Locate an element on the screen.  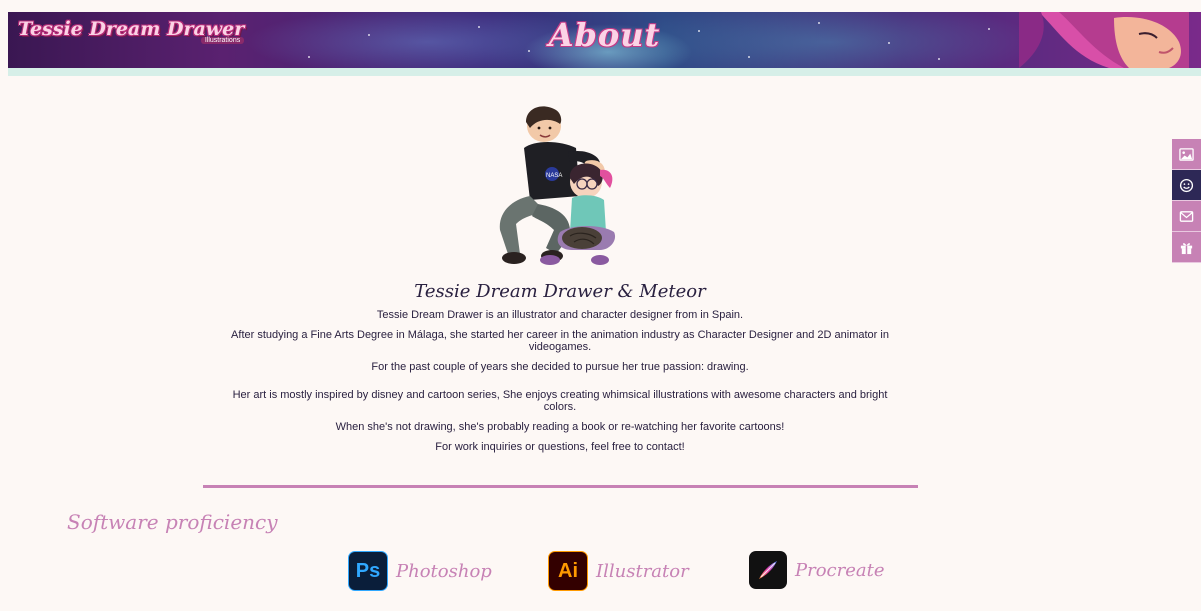
header-accent-strip is located at coordinates (604, 72).